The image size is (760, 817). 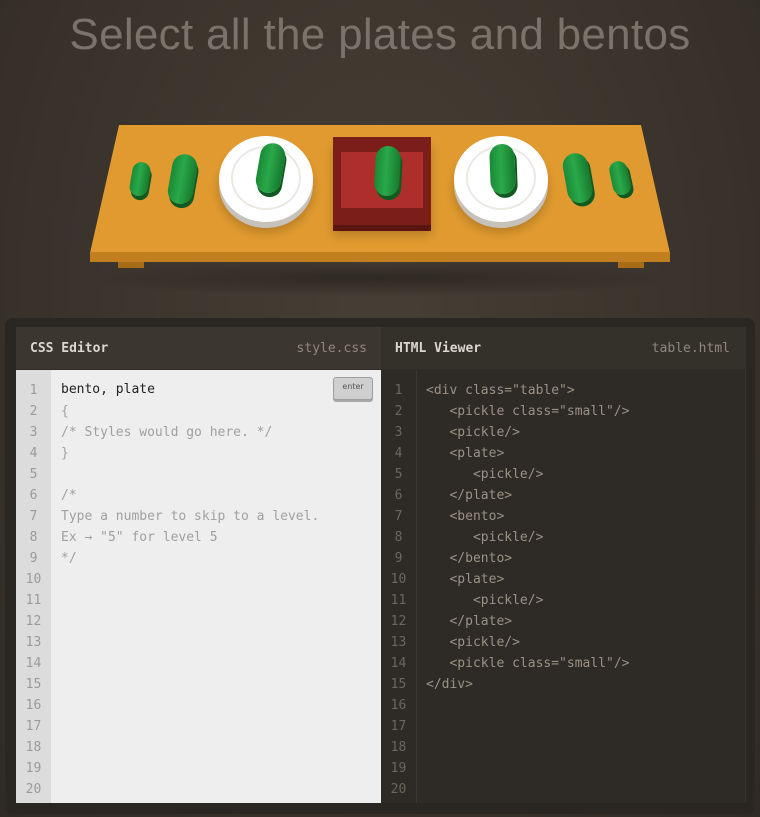 What do you see at coordinates (198, 621) in the screenshot?
I see `css-code-line: 12` at bounding box center [198, 621].